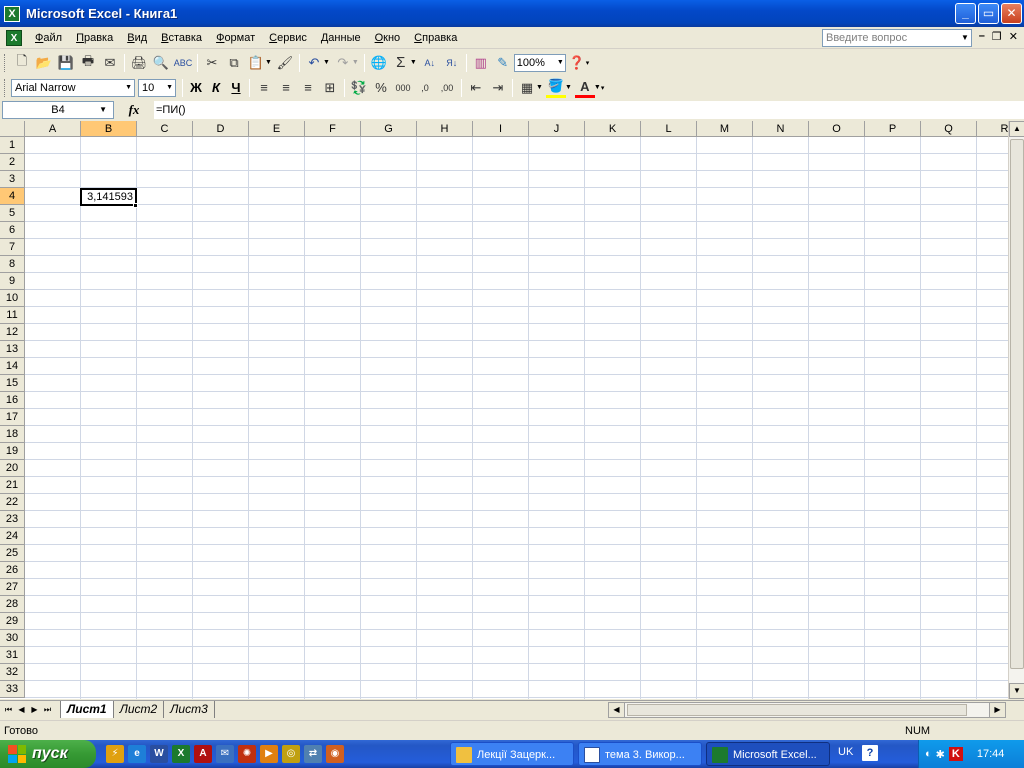  I want to click on underline-button: Ч, so click(236, 88).